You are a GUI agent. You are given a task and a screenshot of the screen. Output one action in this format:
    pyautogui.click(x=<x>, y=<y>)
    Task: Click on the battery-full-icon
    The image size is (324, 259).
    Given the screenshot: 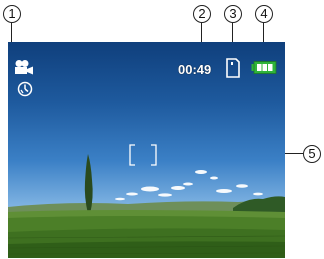 What is the action you would take?
    pyautogui.click(x=264, y=67)
    